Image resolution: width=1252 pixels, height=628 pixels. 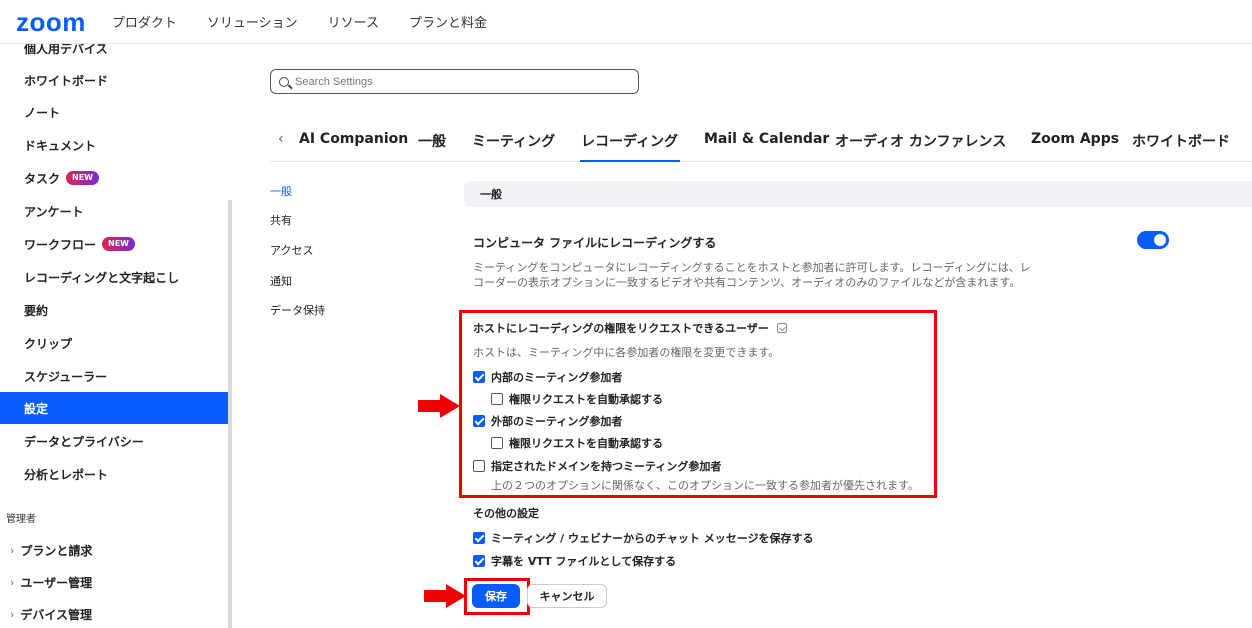 I want to click on setting-title: コンピュータ ファイルにレコーディングする, so click(x=595, y=243).